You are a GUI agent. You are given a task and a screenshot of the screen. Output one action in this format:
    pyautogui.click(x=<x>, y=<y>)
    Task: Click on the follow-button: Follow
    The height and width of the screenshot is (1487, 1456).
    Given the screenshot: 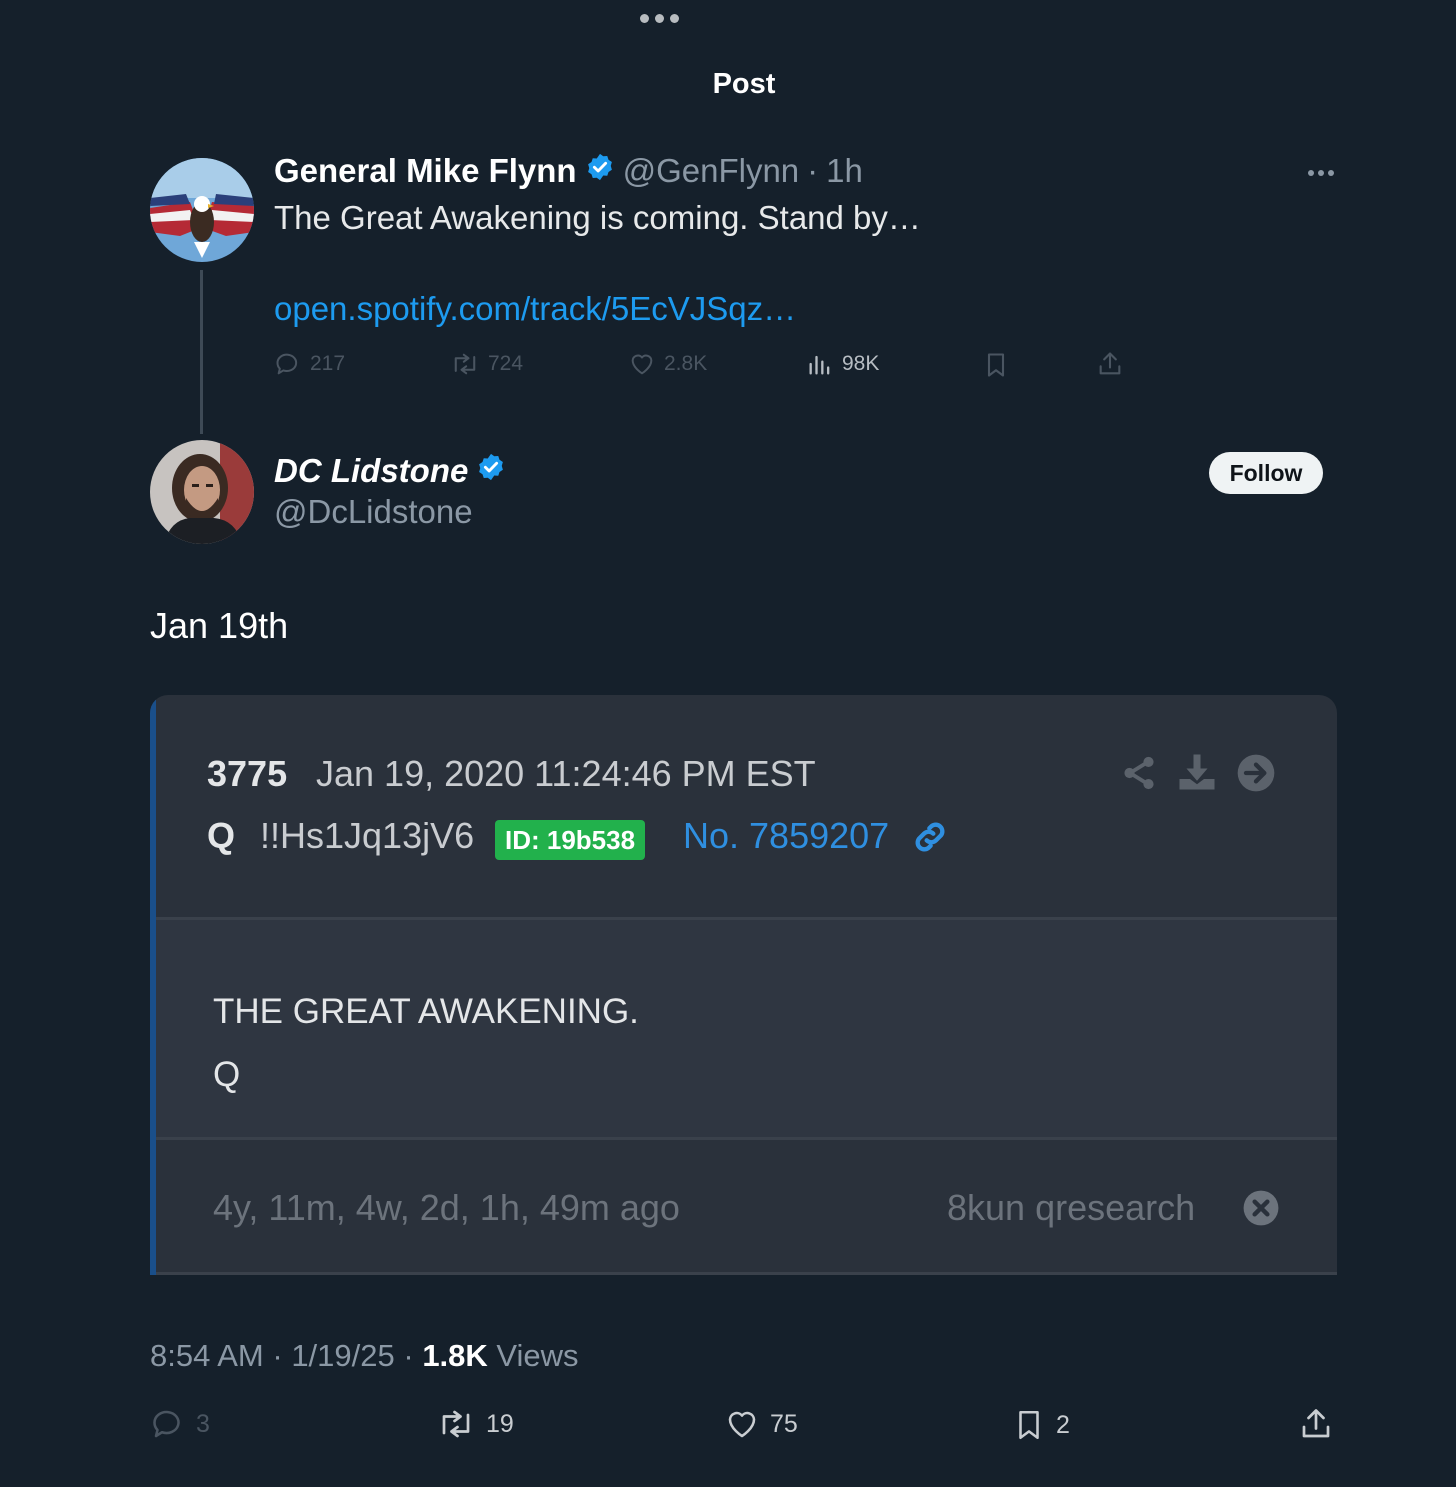 What is the action you would take?
    pyautogui.click(x=1266, y=473)
    